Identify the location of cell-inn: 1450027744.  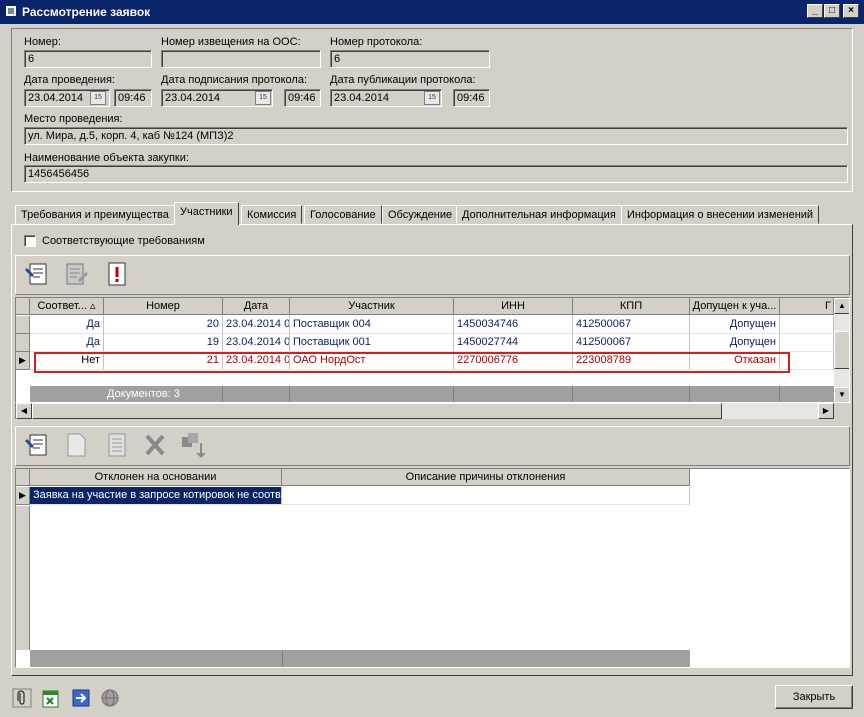
(513, 343).